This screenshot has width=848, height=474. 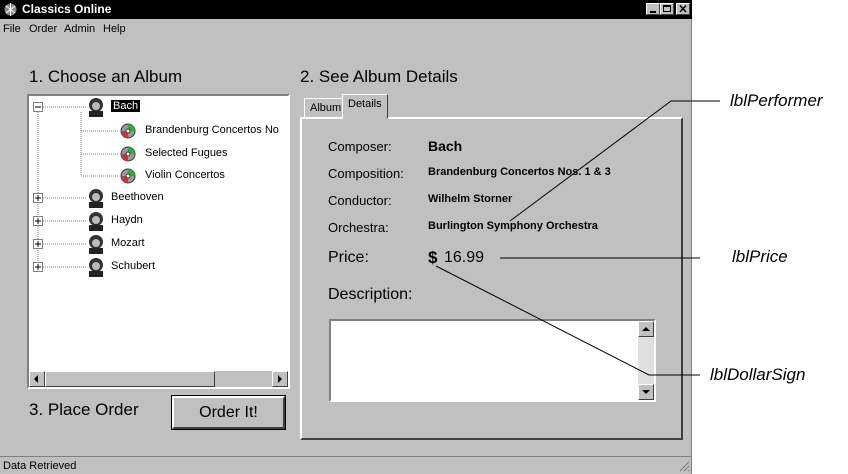 I want to click on tab-details: Details, so click(x=365, y=106).